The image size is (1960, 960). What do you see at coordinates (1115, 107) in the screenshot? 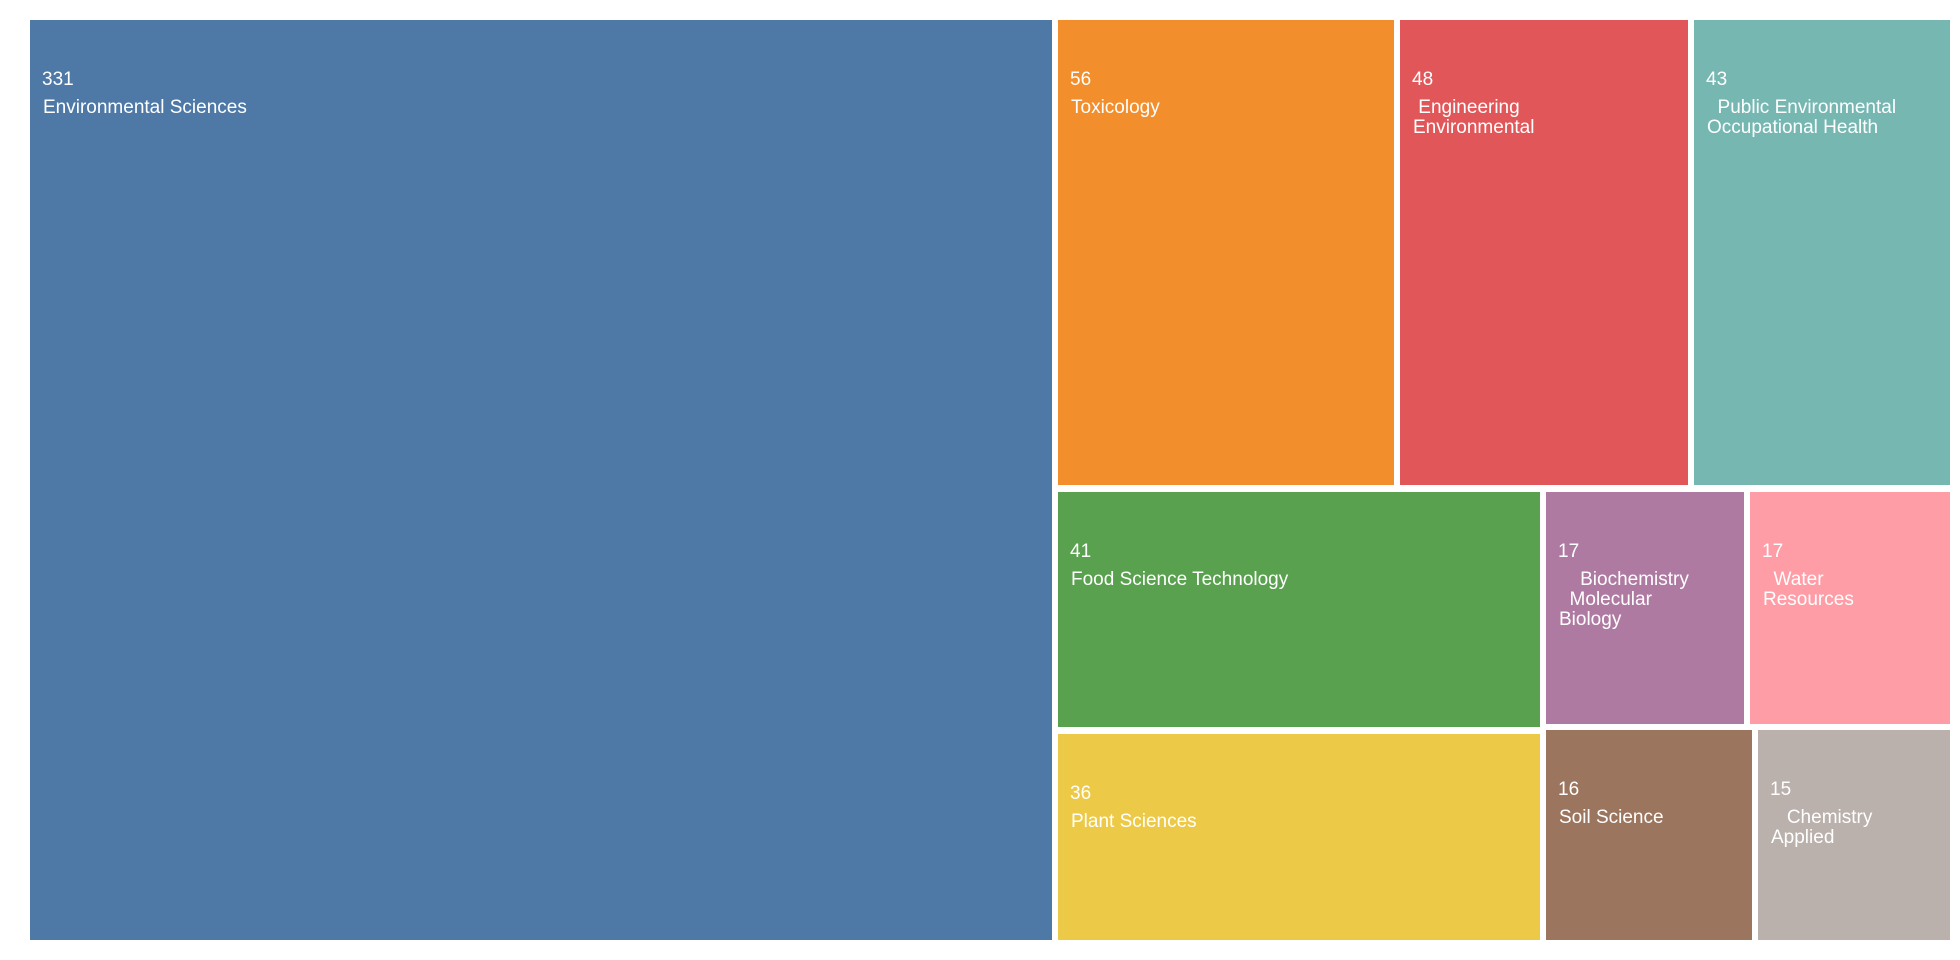
I see `tile-label: Toxicology` at bounding box center [1115, 107].